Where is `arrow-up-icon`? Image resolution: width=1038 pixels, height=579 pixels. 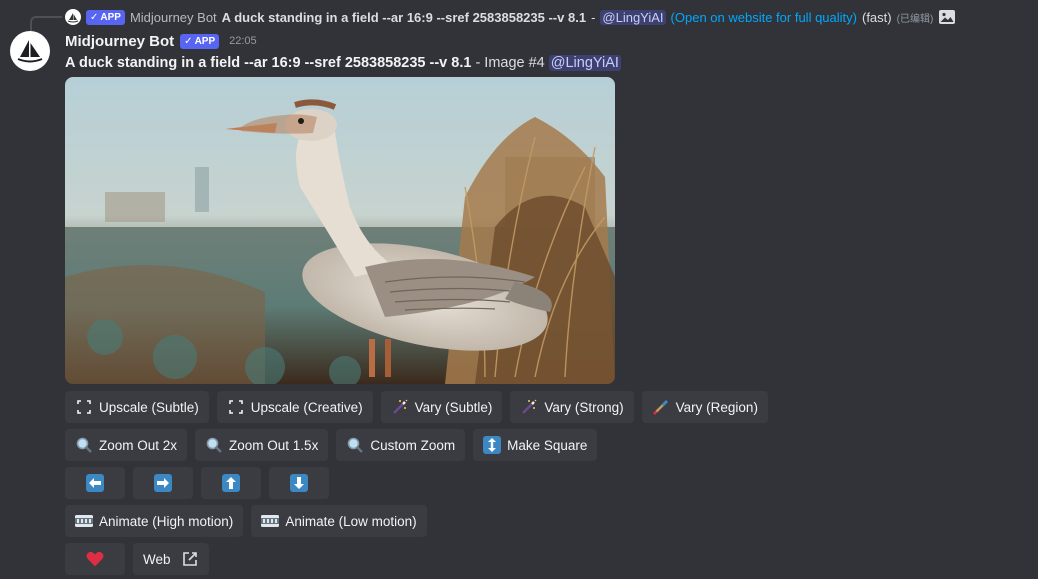 arrow-up-icon is located at coordinates (231, 483).